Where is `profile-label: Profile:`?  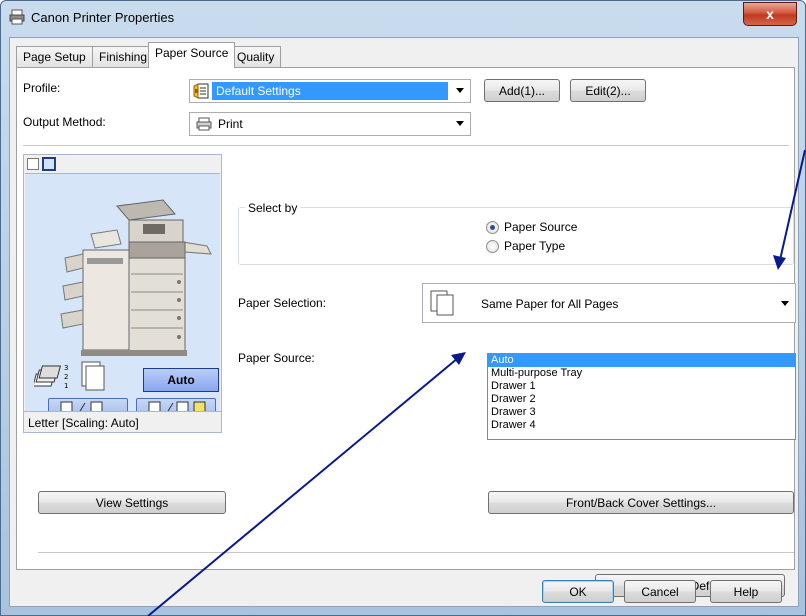 profile-label: Profile: is located at coordinates (42, 88).